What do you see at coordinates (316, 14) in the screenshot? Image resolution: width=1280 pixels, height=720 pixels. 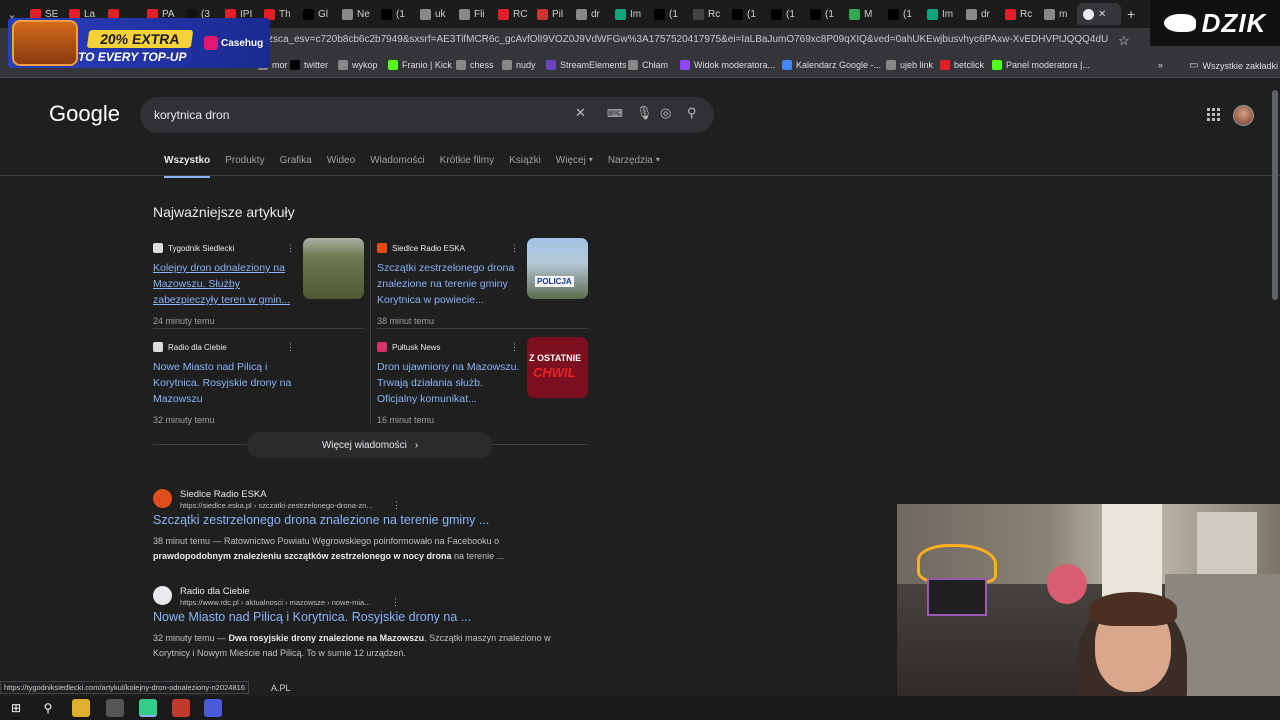 I see `browser-tab: Gl` at bounding box center [316, 14].